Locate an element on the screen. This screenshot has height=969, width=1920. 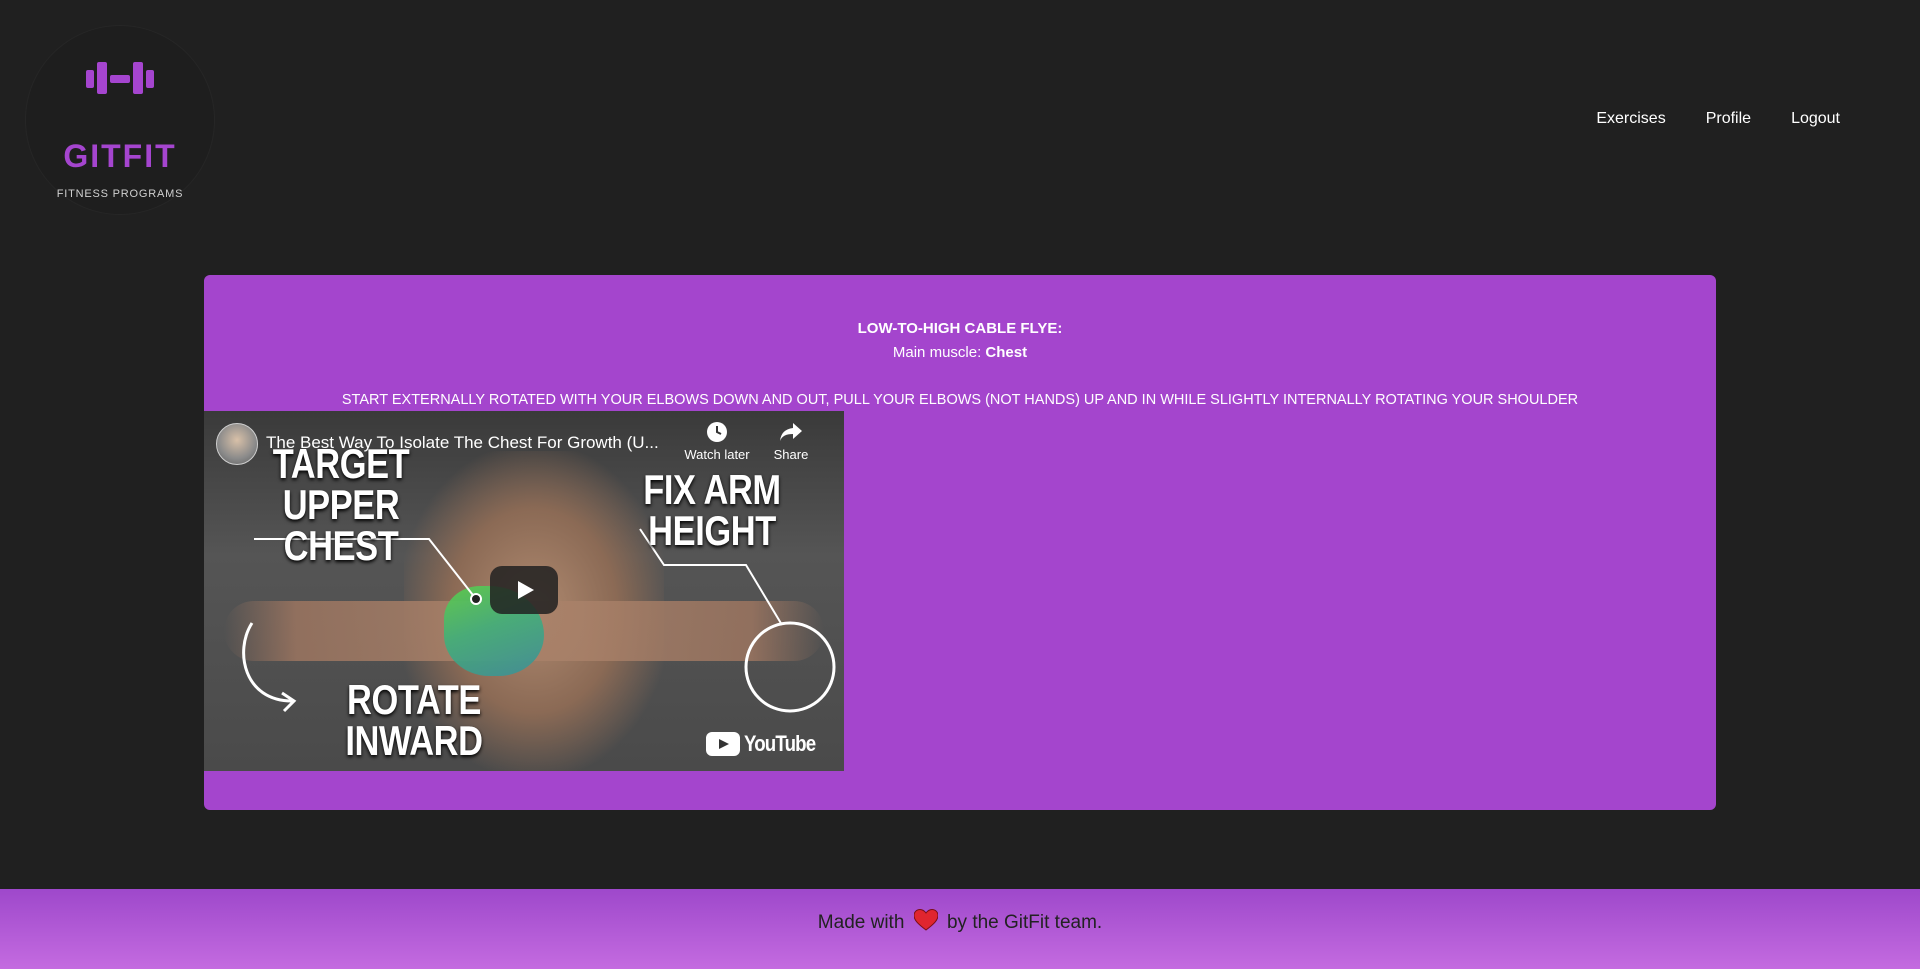
dumbbell-icon is located at coordinates (120, 78).